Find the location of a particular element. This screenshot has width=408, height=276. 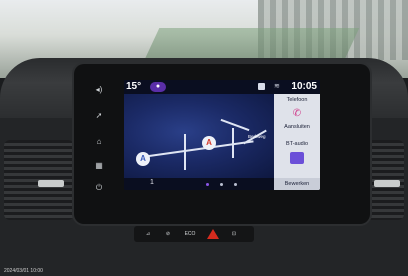

lane-assist-button: ⊿ is located at coordinates (148, 234).